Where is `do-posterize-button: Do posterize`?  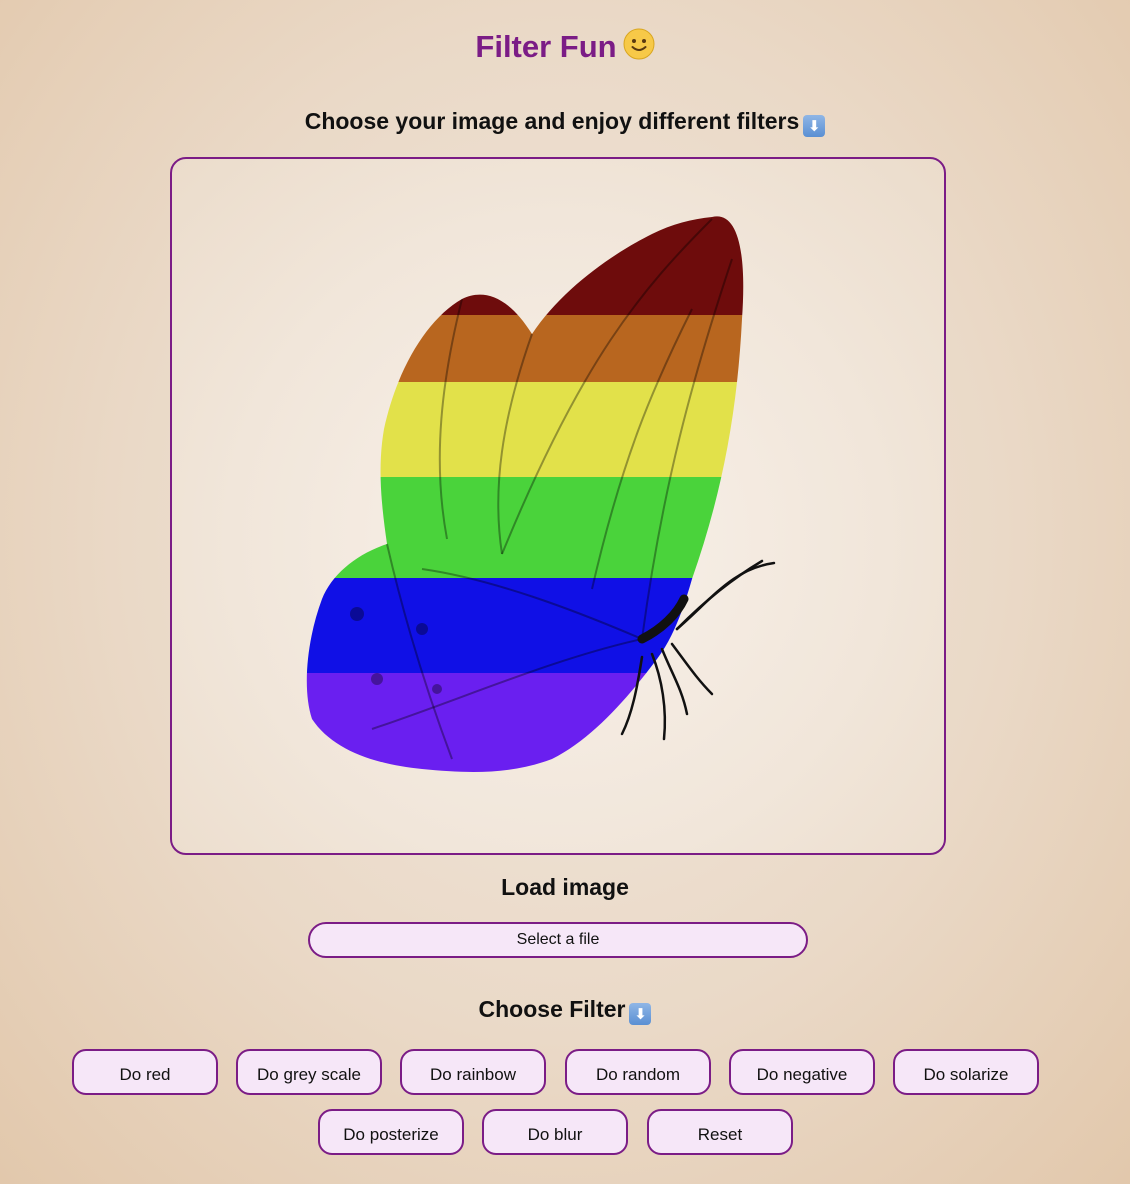
do-posterize-button: Do posterize is located at coordinates (391, 1132).